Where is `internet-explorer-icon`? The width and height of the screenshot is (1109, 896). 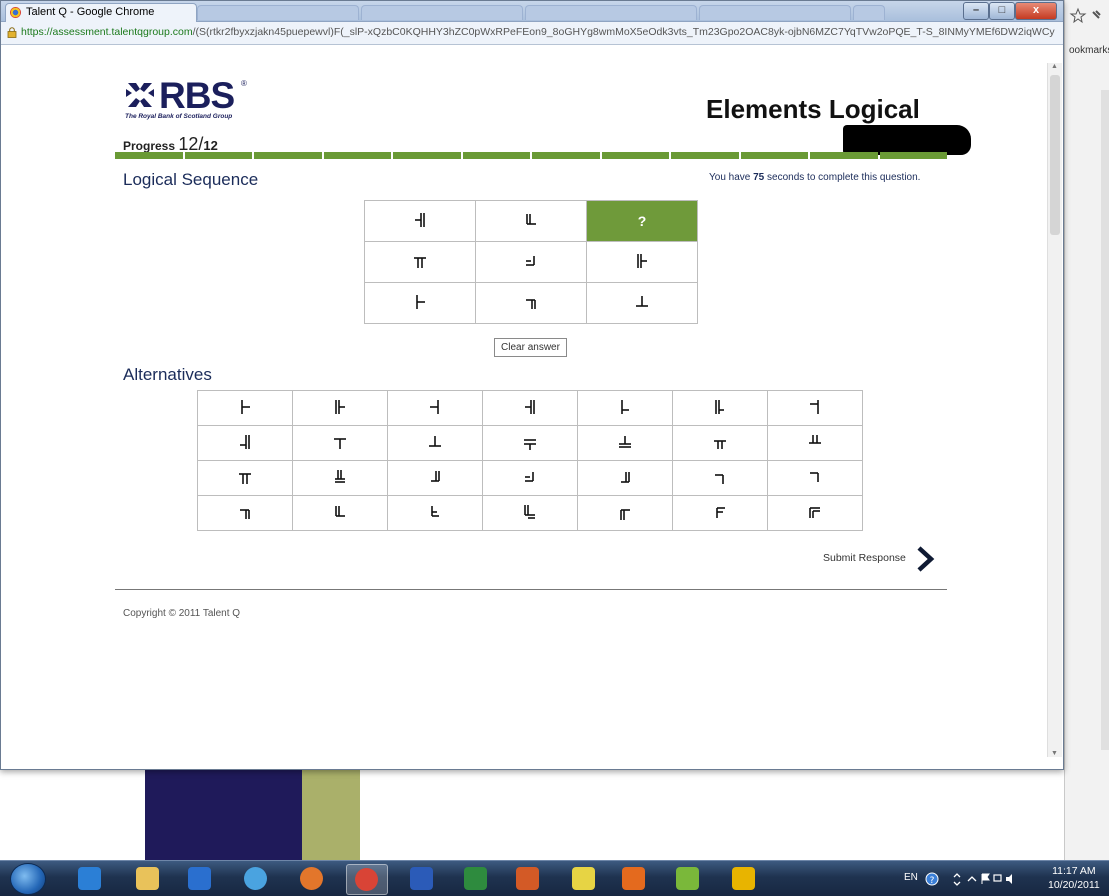
internet-explorer-icon is located at coordinates (89, 878).